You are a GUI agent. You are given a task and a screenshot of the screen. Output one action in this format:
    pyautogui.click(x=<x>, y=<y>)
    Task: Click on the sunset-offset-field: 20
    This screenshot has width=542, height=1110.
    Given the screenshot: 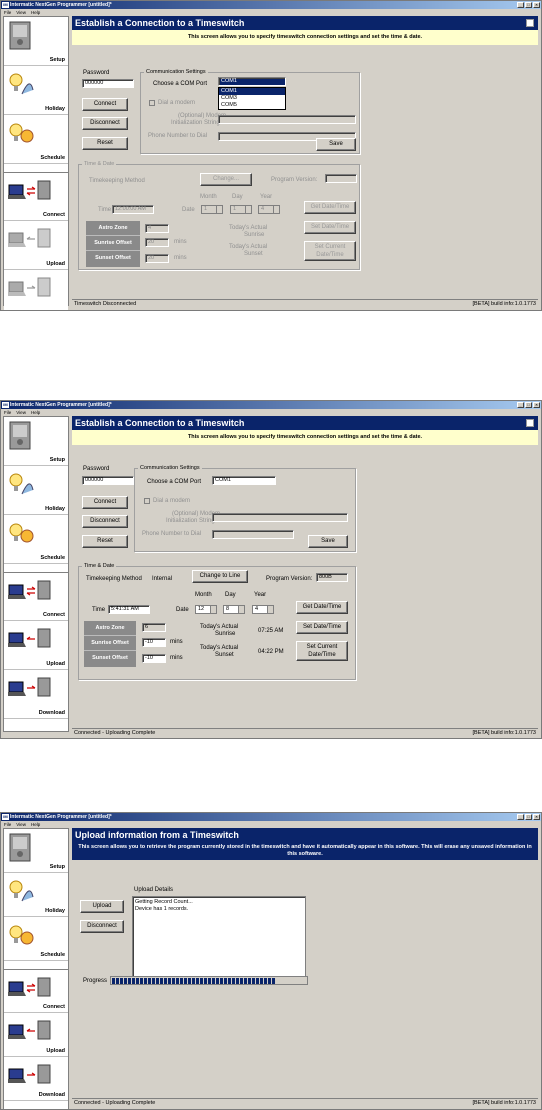 What is the action you would take?
    pyautogui.click(x=157, y=258)
    